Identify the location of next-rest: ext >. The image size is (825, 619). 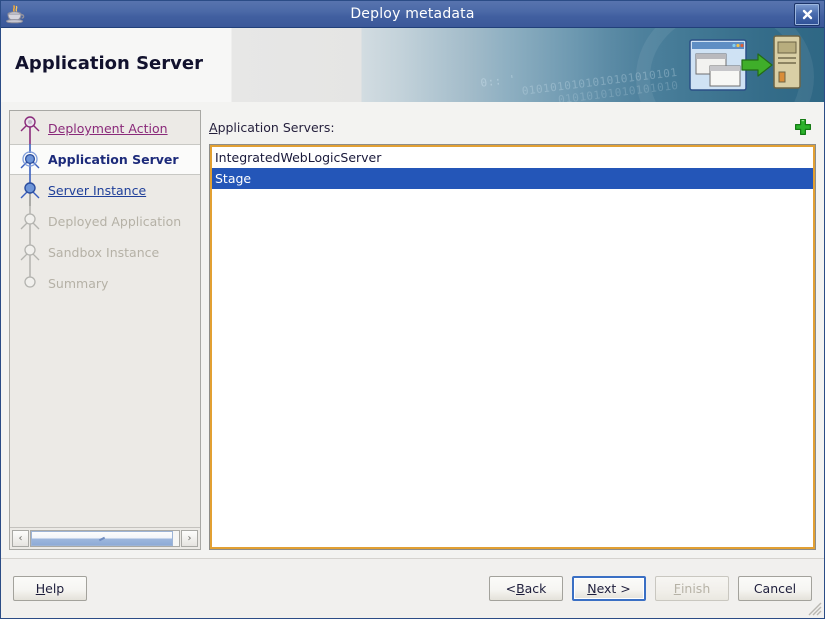
(613, 588).